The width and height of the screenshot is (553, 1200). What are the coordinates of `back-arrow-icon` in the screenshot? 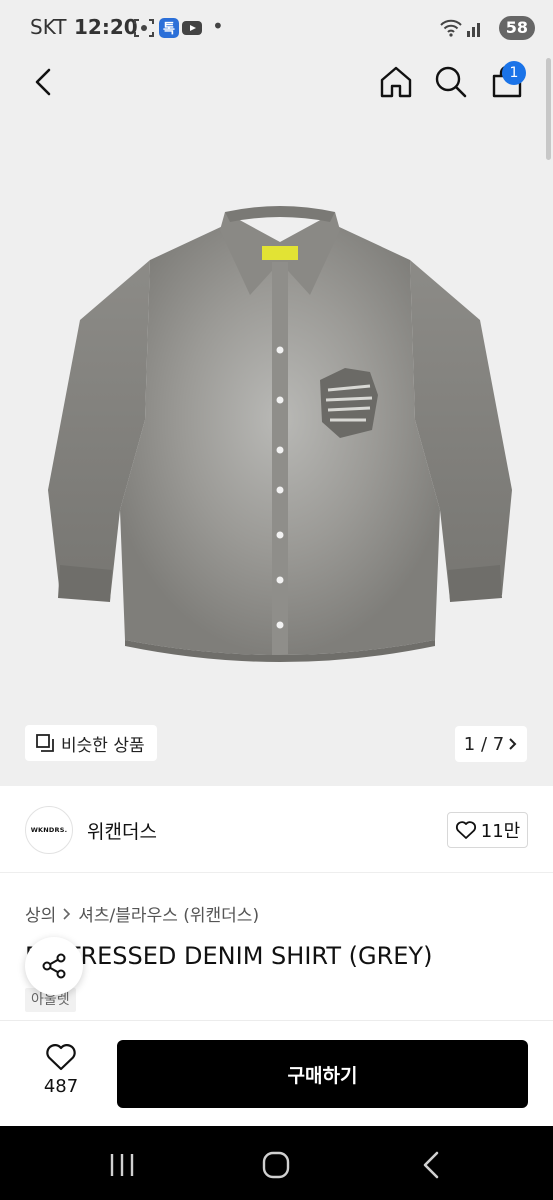 It's located at (44, 82).